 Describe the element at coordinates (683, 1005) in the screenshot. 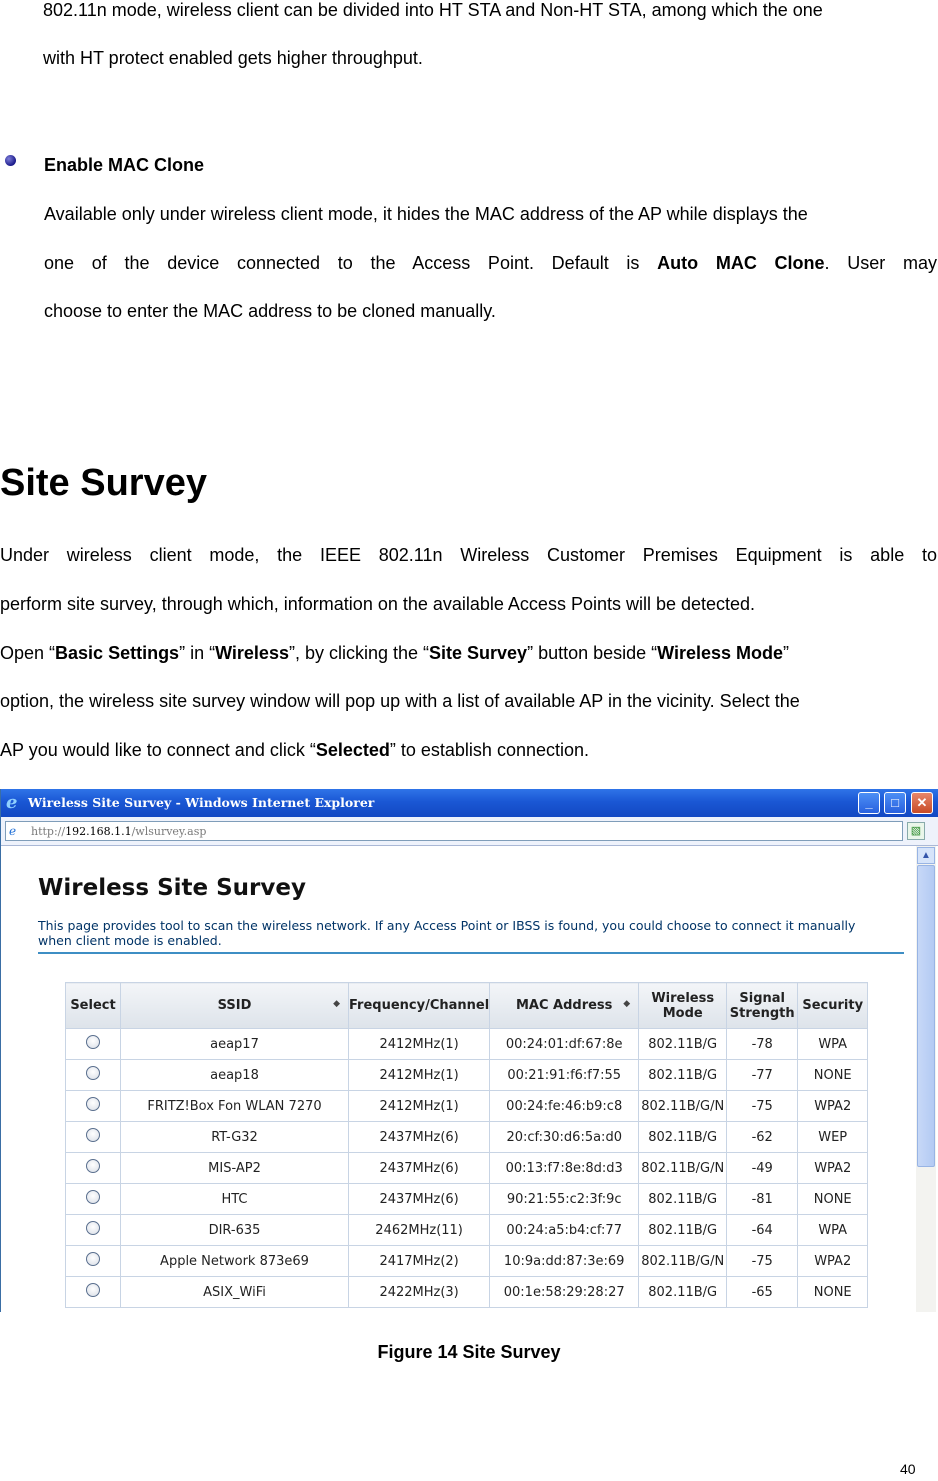

I see `col-mode: Wireless Mode` at that location.